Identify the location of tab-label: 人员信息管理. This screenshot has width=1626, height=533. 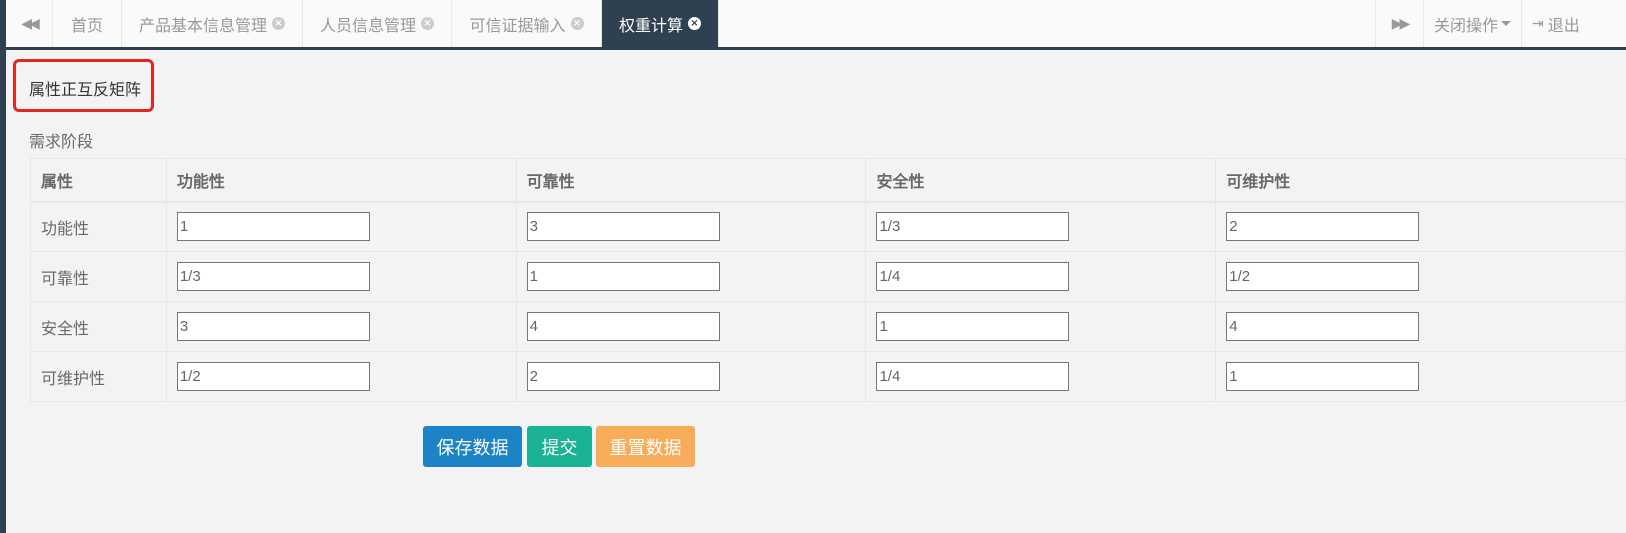
(367, 25).